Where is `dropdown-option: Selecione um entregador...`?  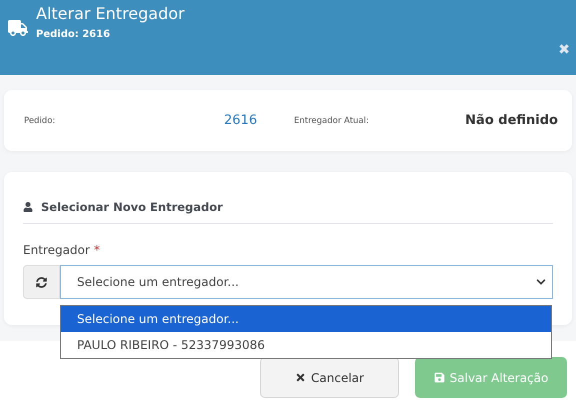 dropdown-option: Selecione um entregador... is located at coordinates (306, 319).